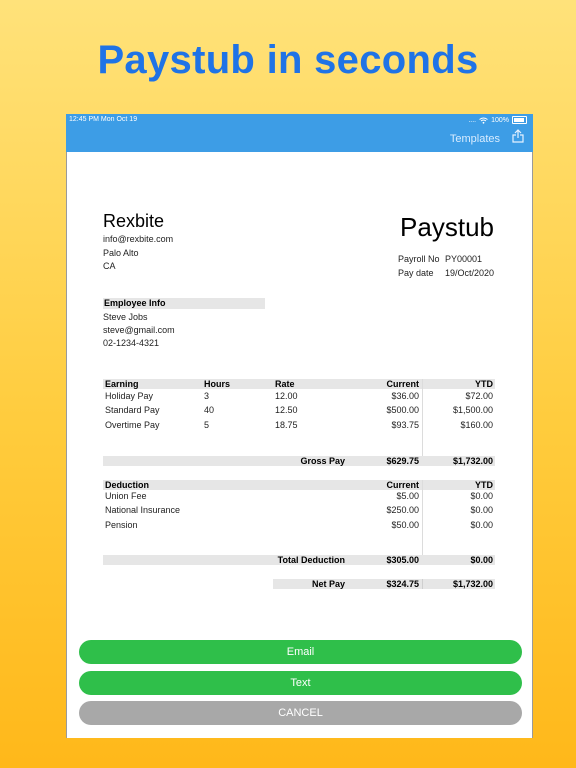  I want to click on deduction-name: Pension, so click(121, 525).